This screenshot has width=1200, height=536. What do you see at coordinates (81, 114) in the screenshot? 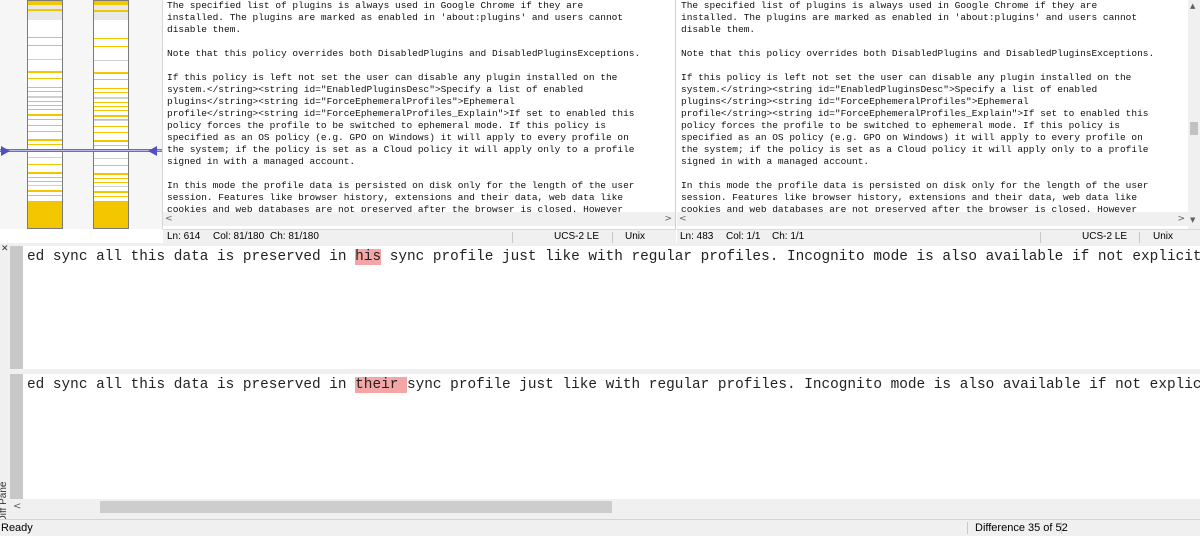
I see `location-overview` at bounding box center [81, 114].